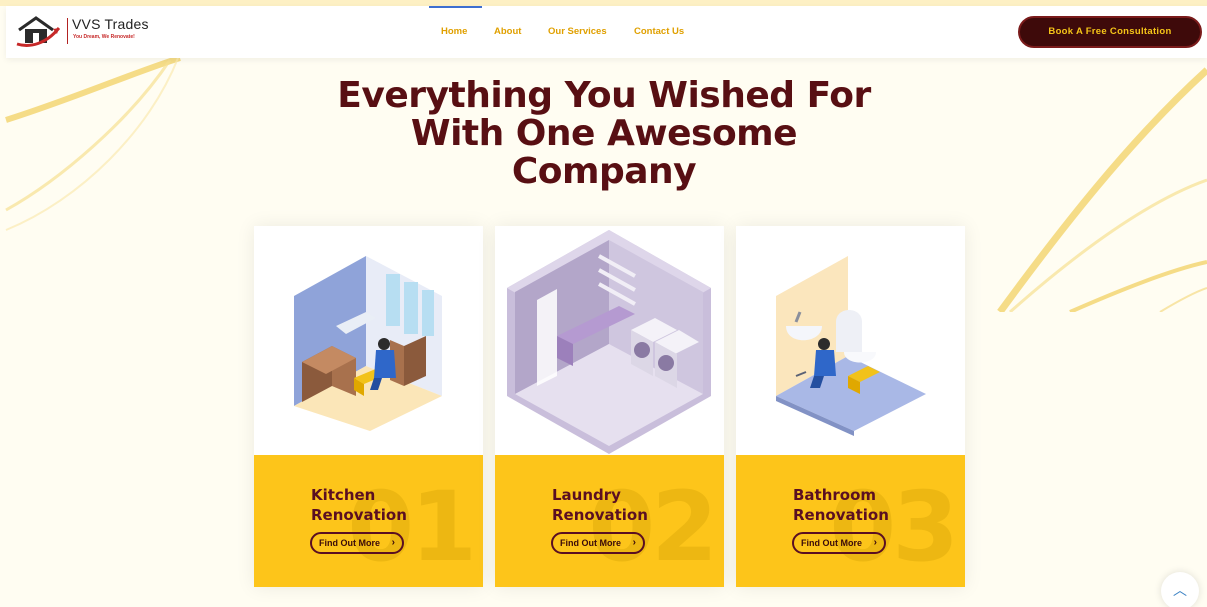  Describe the element at coordinates (38, 31) in the screenshot. I see `house-logo-icon` at that location.